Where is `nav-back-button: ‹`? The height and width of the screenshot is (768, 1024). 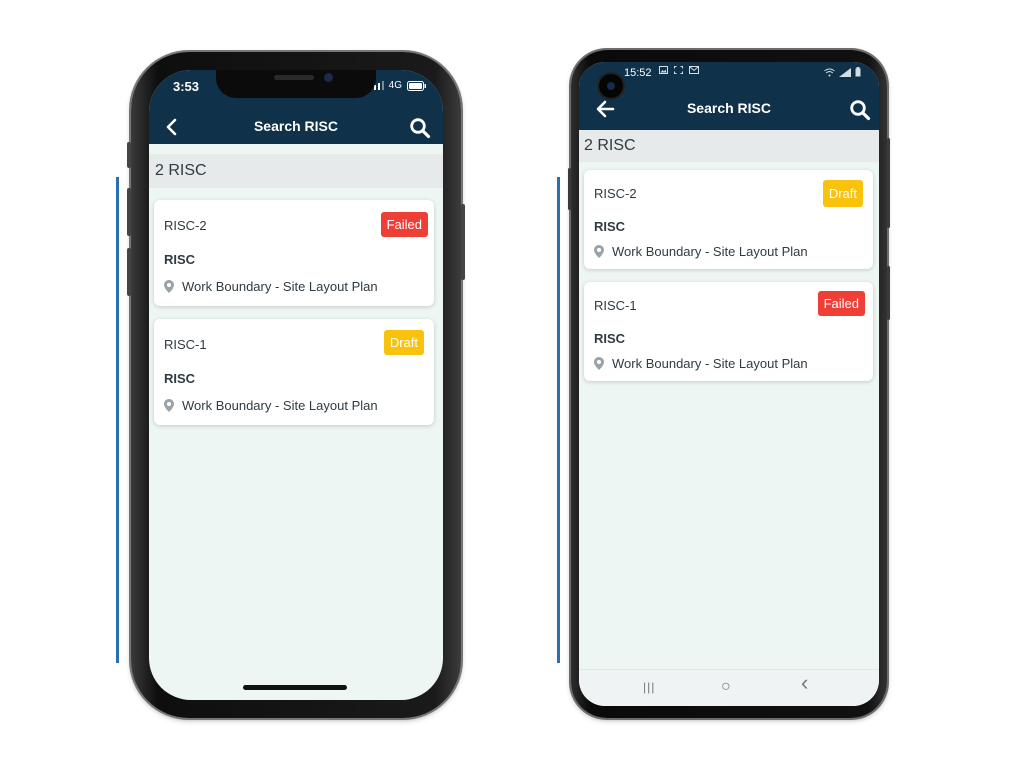 nav-back-button: ‹ is located at coordinates (804, 683).